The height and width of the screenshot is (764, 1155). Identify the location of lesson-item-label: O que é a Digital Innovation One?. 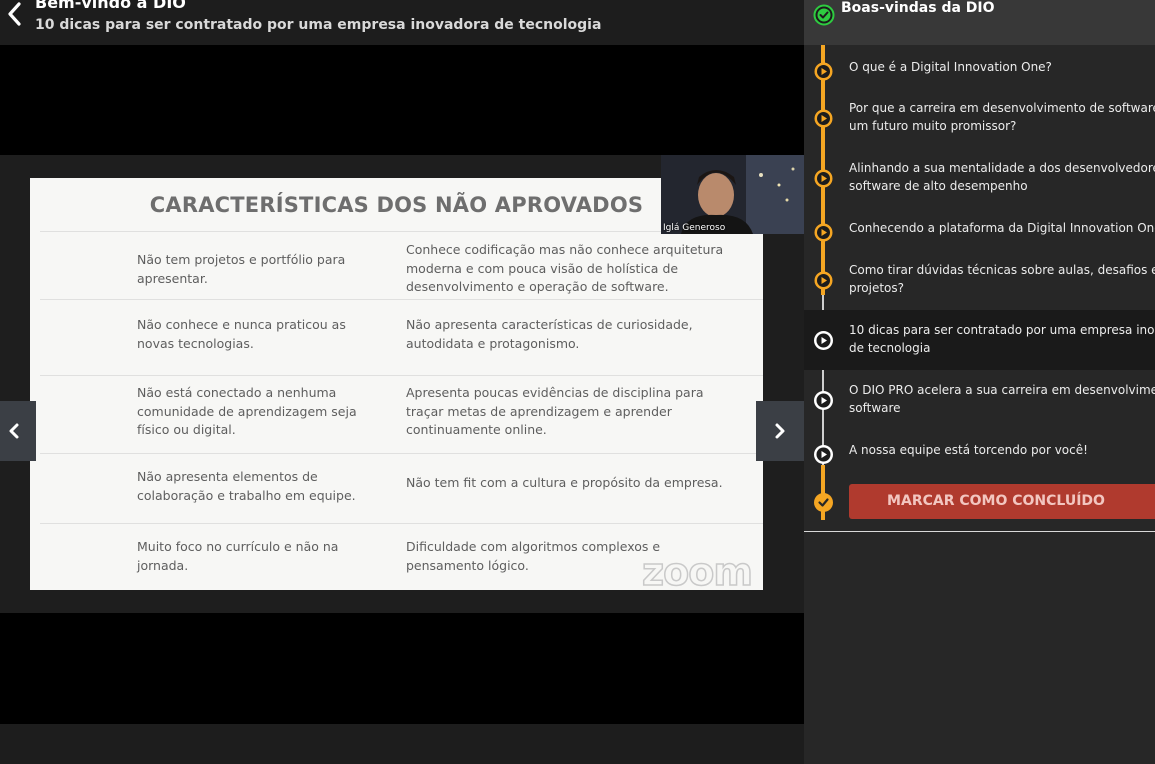
(950, 67).